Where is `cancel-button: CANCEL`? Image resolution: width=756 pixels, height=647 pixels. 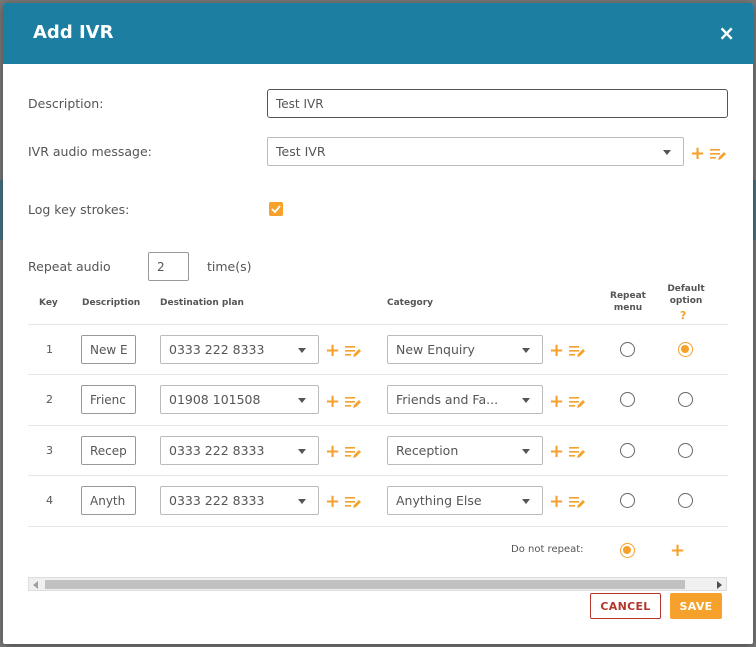
cancel-button: CANCEL is located at coordinates (625, 606).